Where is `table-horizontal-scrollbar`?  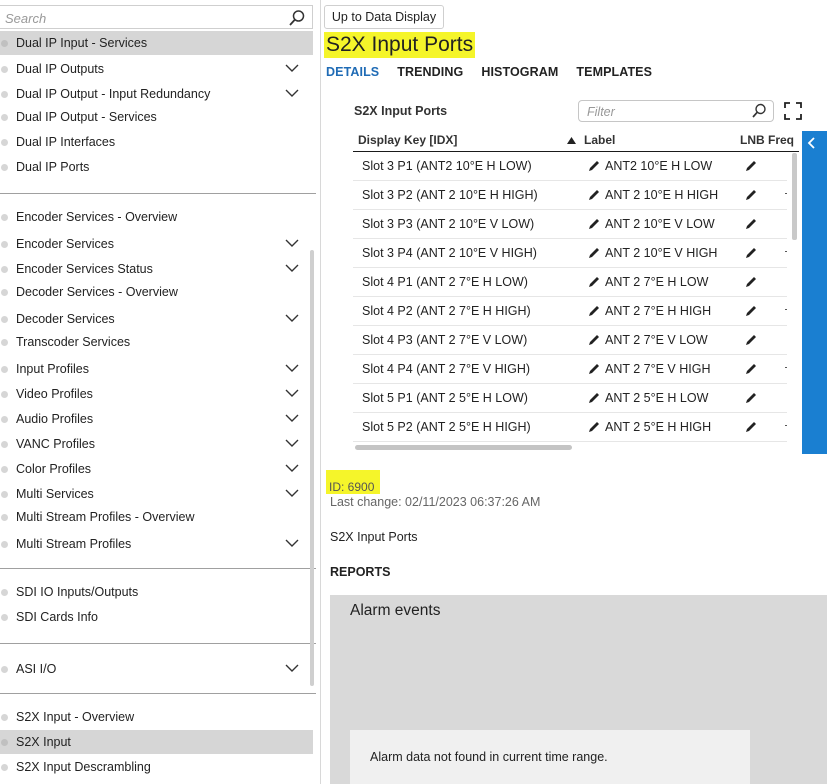
table-horizontal-scrollbar is located at coordinates (463, 447).